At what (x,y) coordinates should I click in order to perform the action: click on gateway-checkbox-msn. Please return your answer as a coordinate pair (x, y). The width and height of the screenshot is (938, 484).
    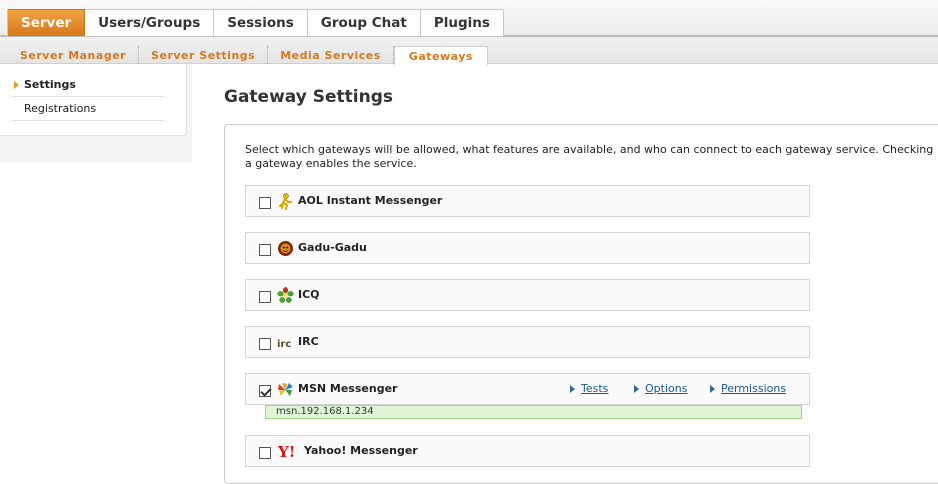
    Looking at the image, I should click on (265, 391).